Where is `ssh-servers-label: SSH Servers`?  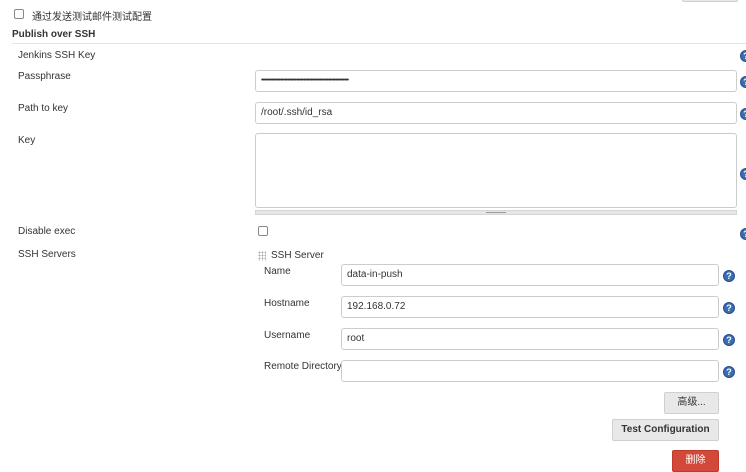 ssh-servers-label: SSH Servers is located at coordinates (47, 254).